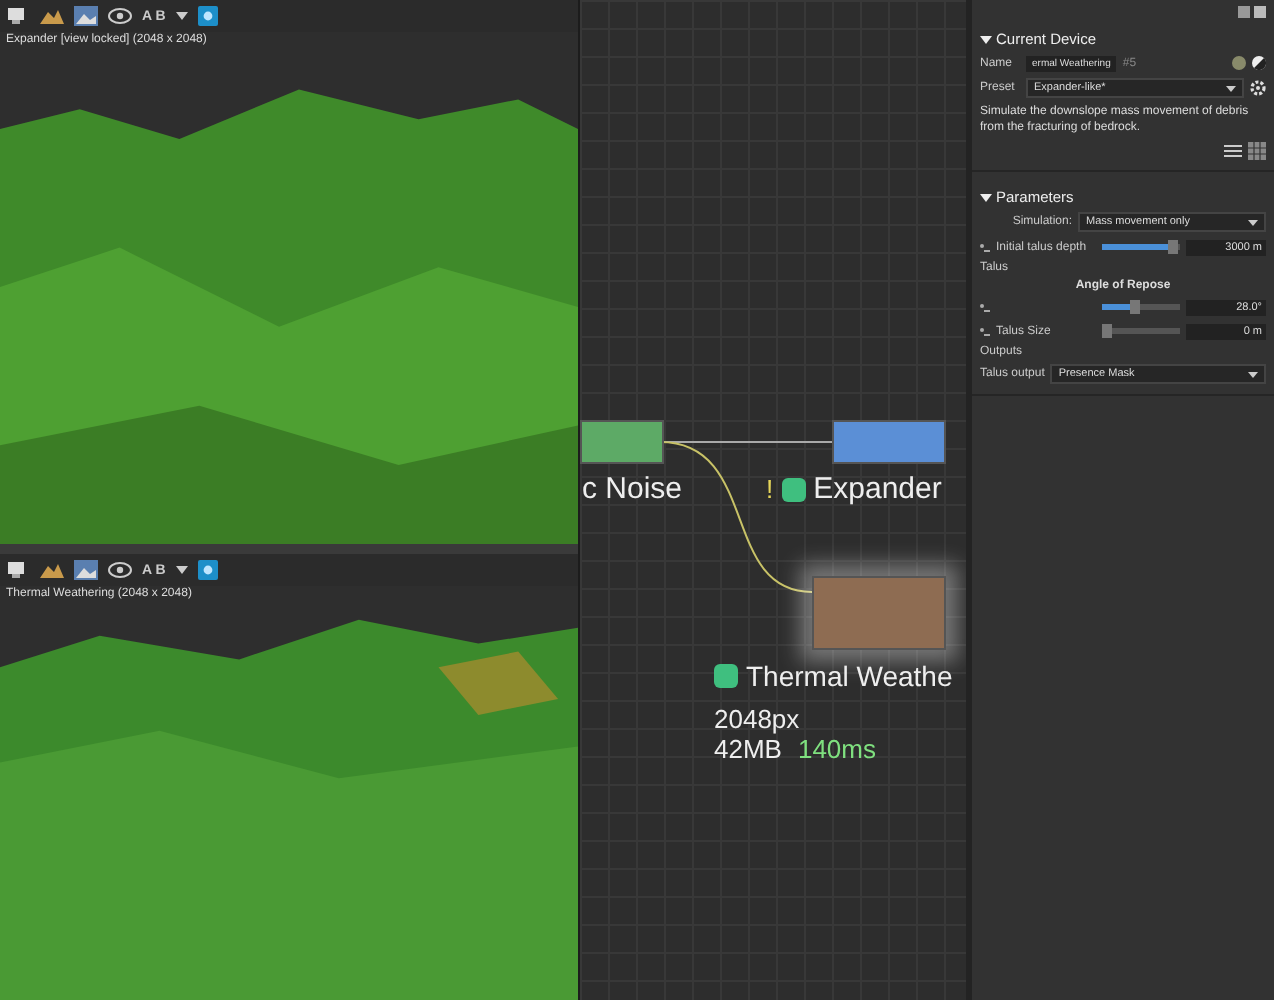 This screenshot has width=1274, height=1000. Describe the element at coordinates (1258, 88) in the screenshot. I see `settings-icon` at that location.